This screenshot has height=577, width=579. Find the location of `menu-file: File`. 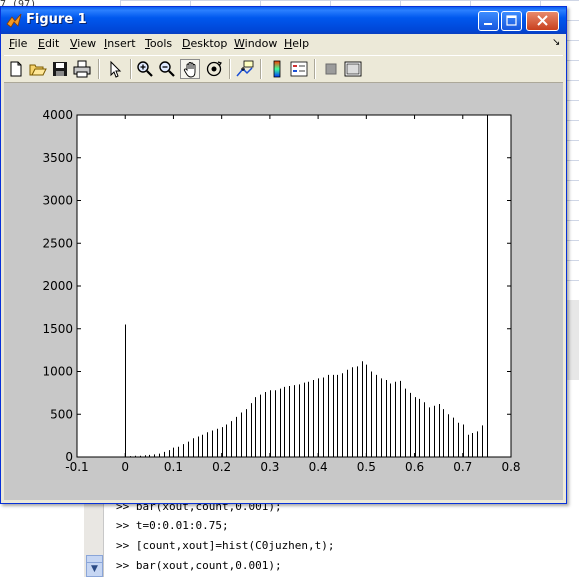

menu-file: File is located at coordinates (18, 43).